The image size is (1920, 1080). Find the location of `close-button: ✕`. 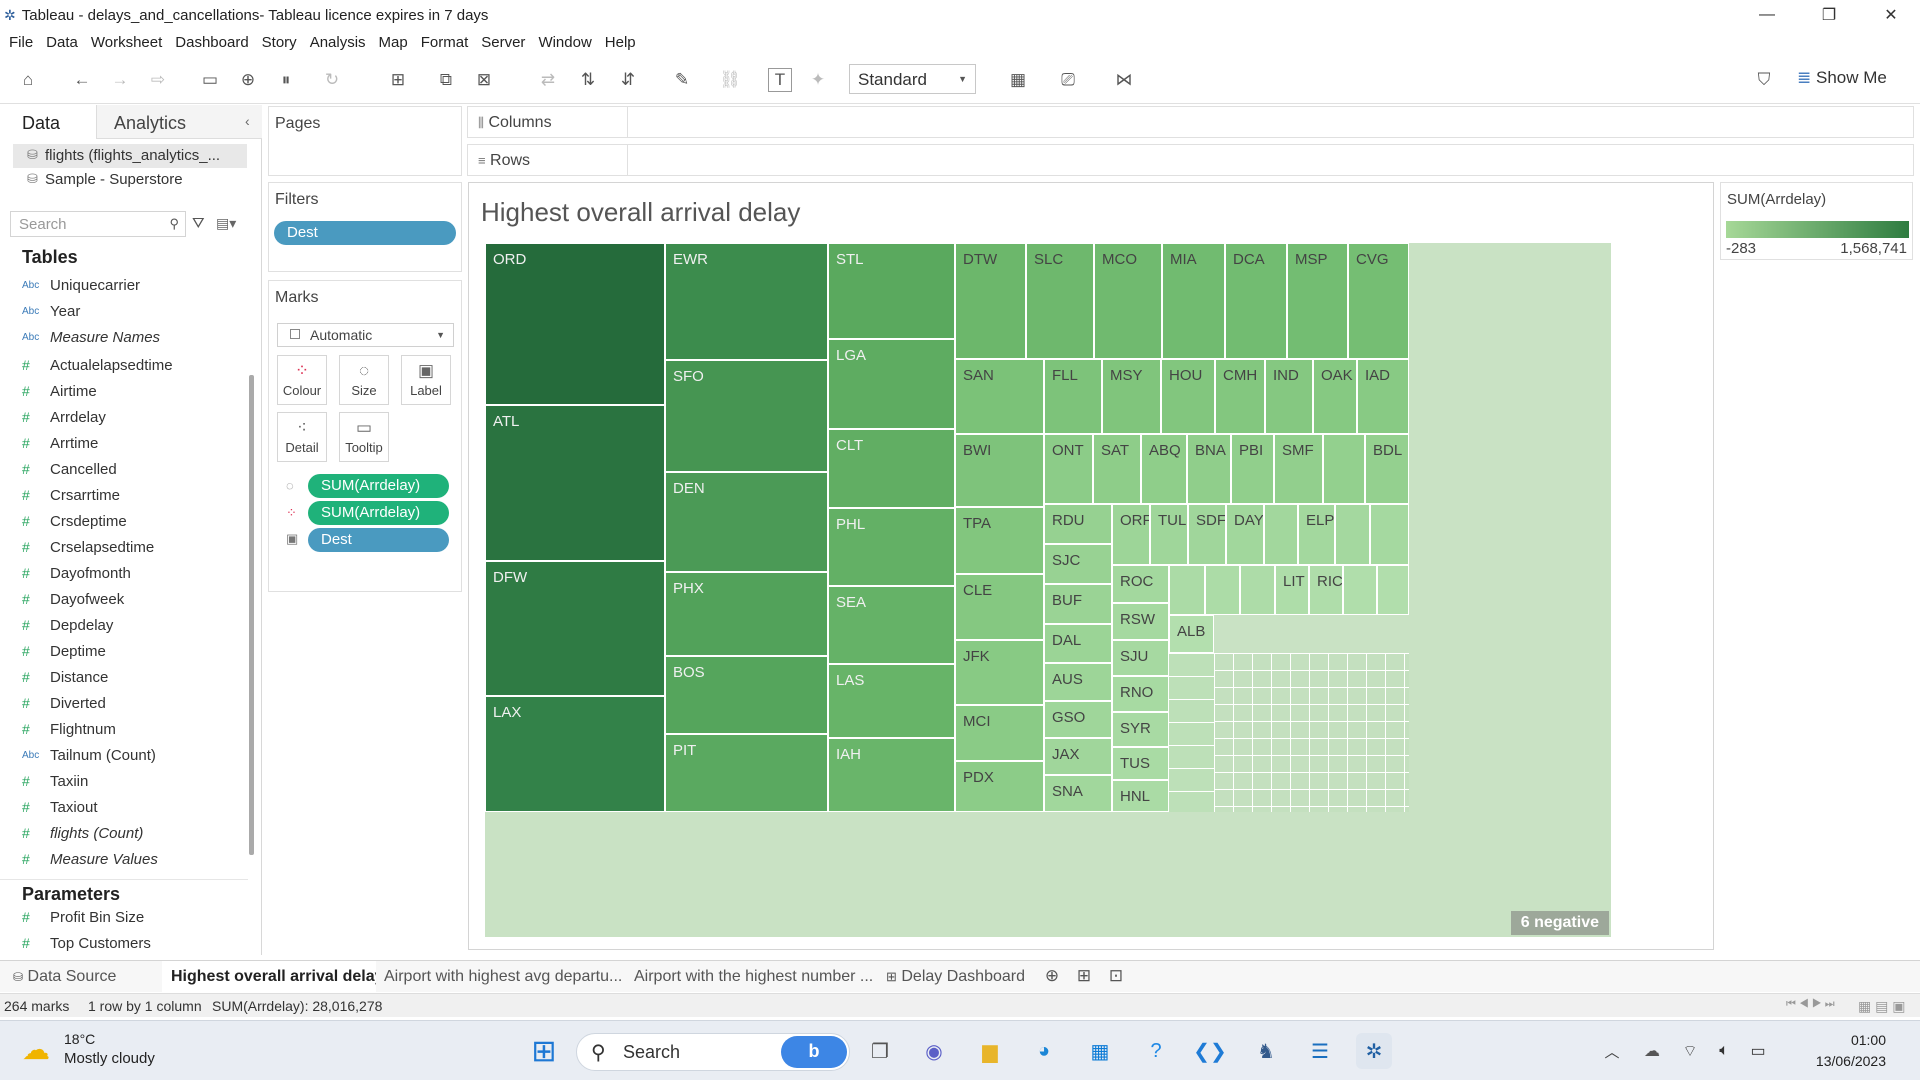

close-button: ✕ is located at coordinates (1891, 15).